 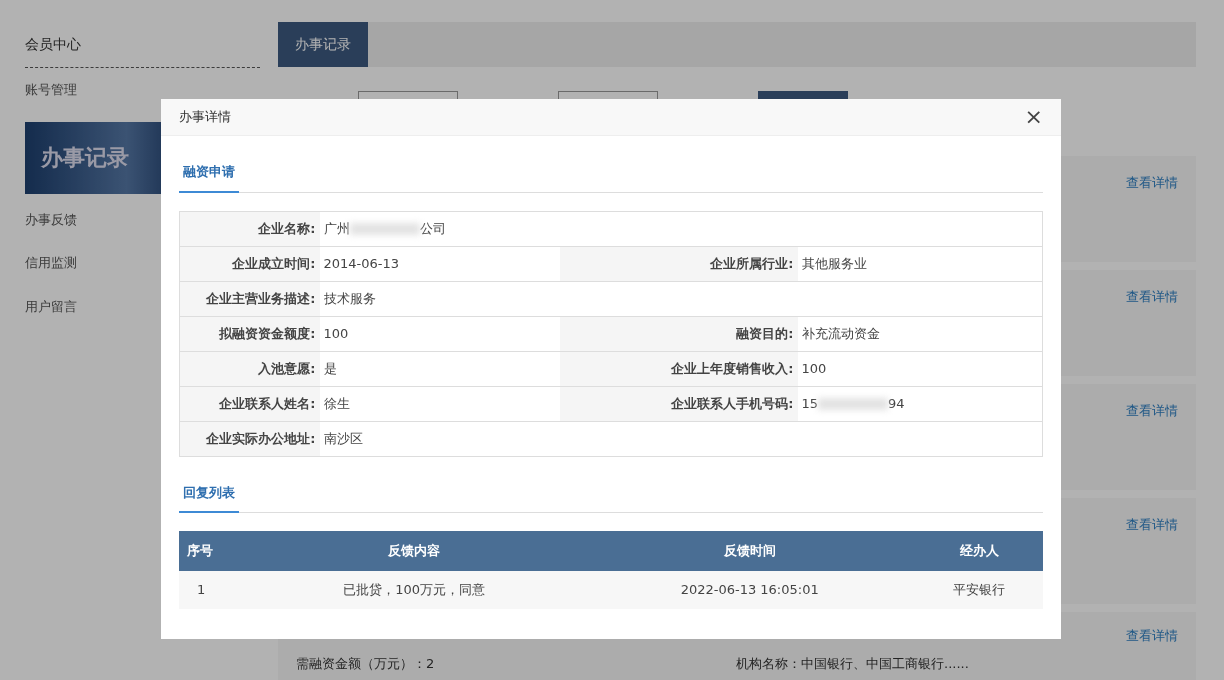 What do you see at coordinates (979, 551) in the screenshot?
I see `column-header: 经办人` at bounding box center [979, 551].